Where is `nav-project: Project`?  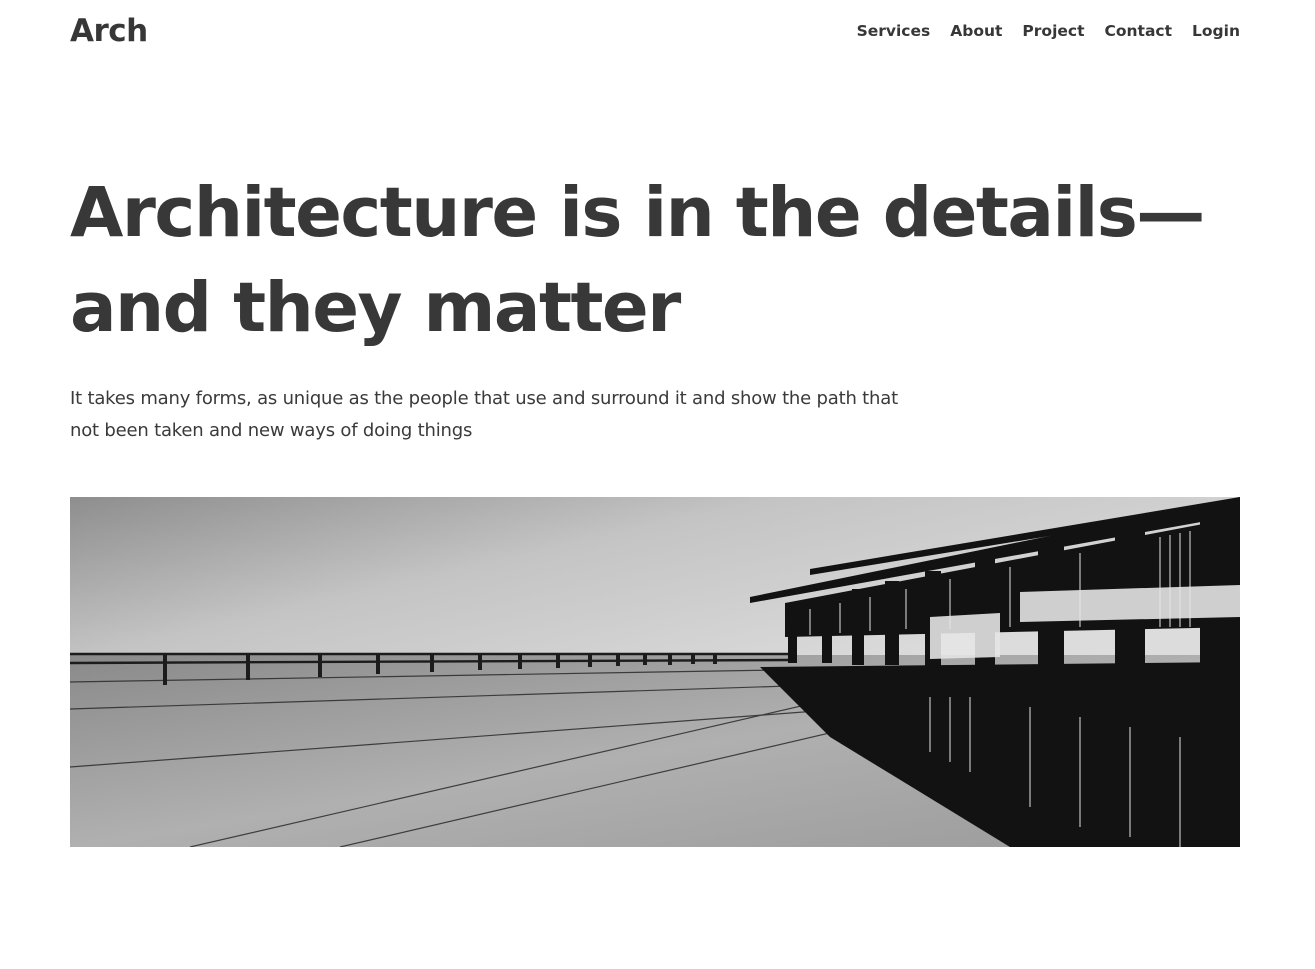
nav-project: Project is located at coordinates (1053, 31).